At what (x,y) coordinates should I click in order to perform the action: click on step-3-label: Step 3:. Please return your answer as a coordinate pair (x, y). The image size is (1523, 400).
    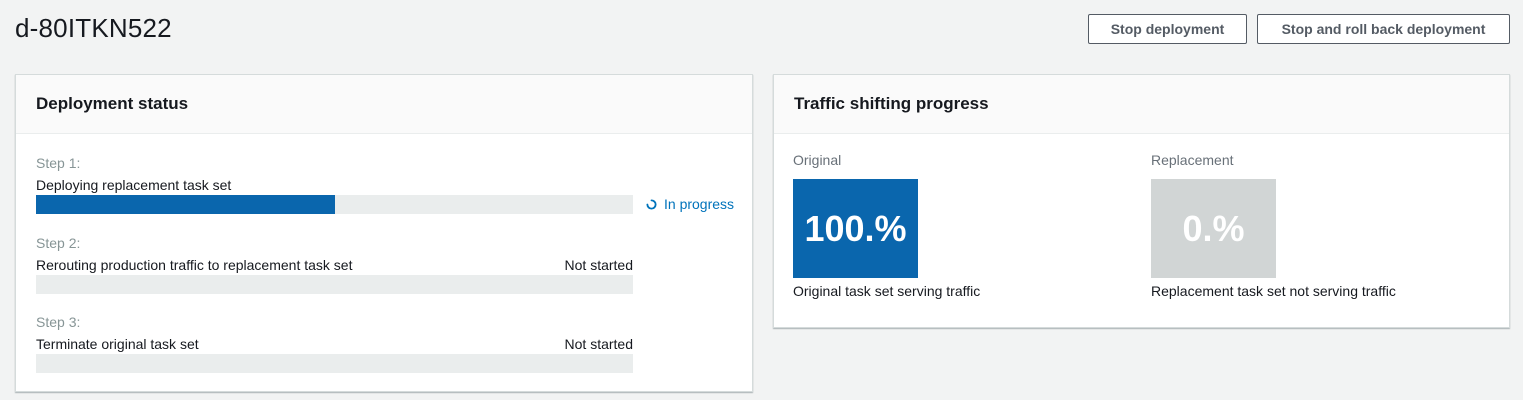
    Looking at the image, I should click on (58, 322).